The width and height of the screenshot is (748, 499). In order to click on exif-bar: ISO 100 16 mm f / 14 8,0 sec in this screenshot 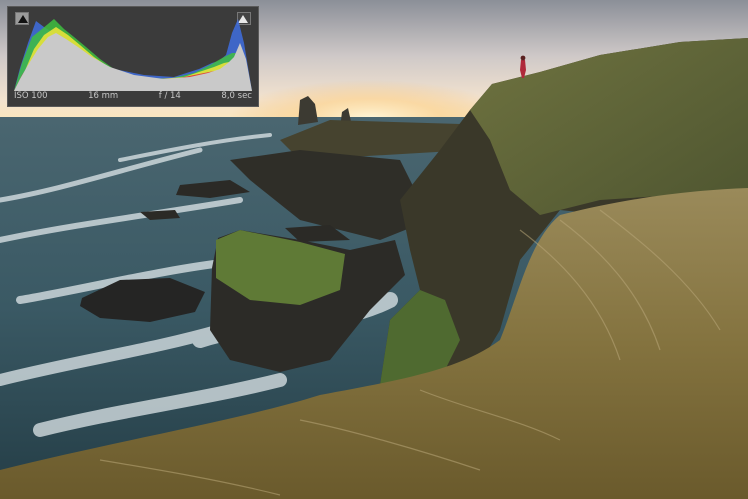, I will do `click(133, 96)`.